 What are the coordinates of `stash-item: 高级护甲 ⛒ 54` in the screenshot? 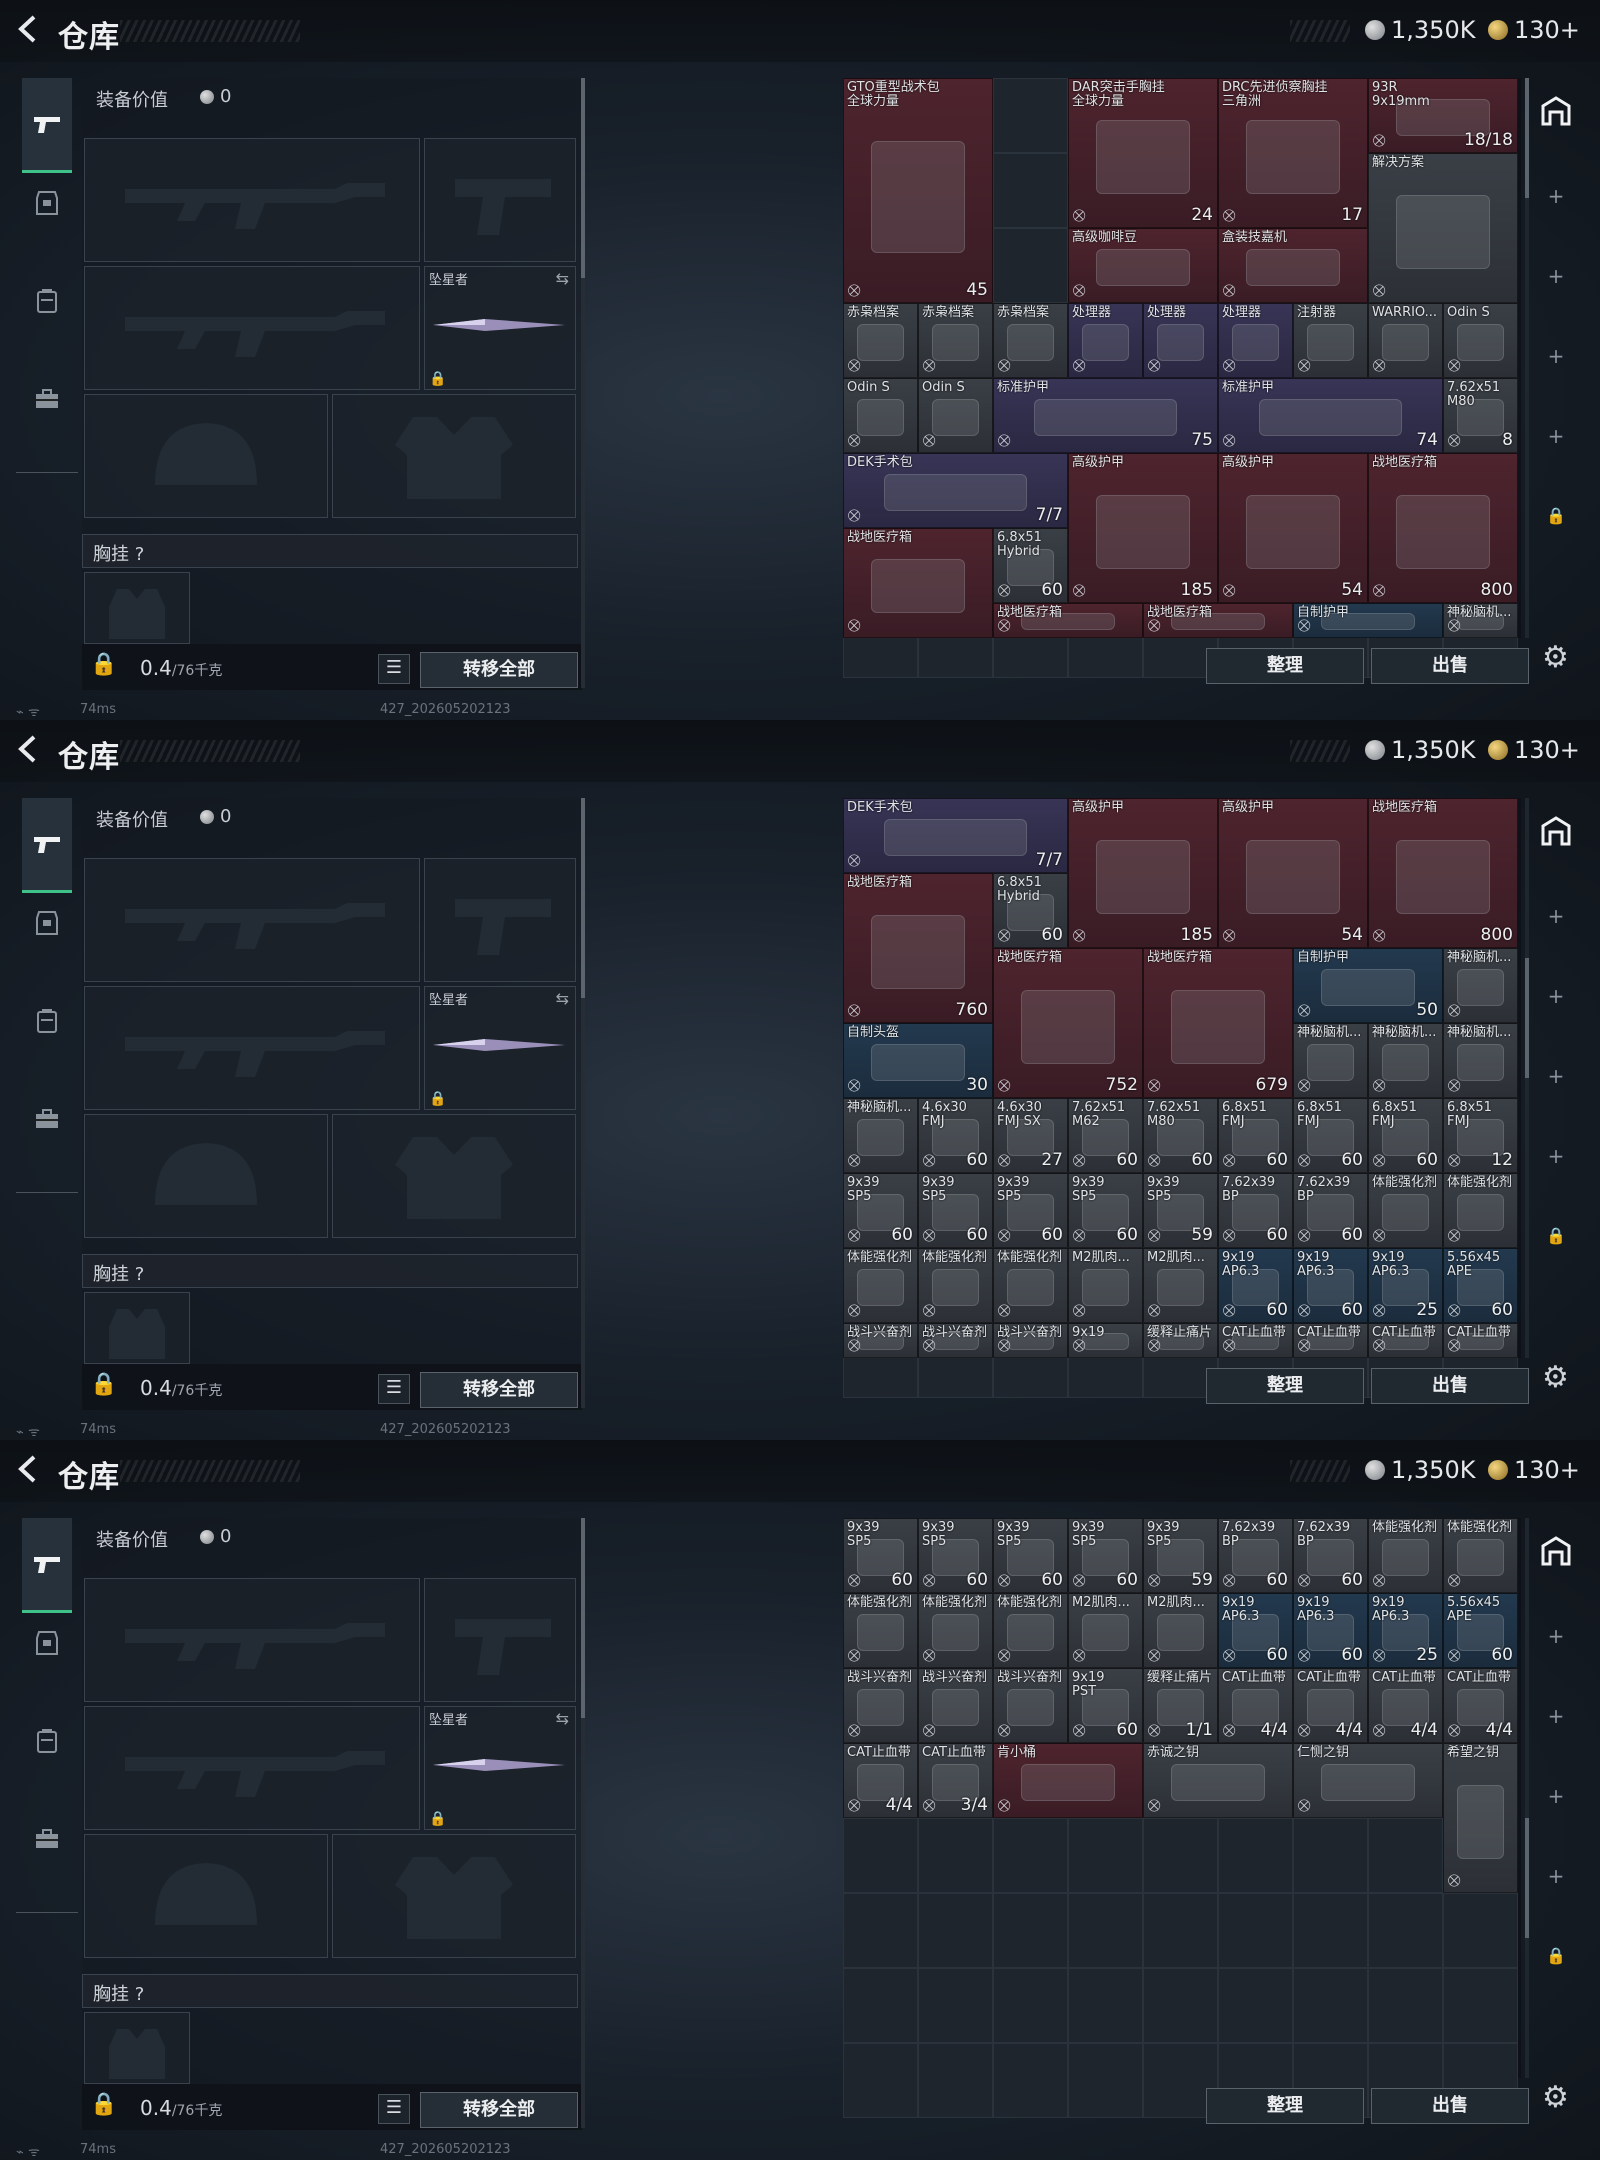 It's located at (1293, 873).